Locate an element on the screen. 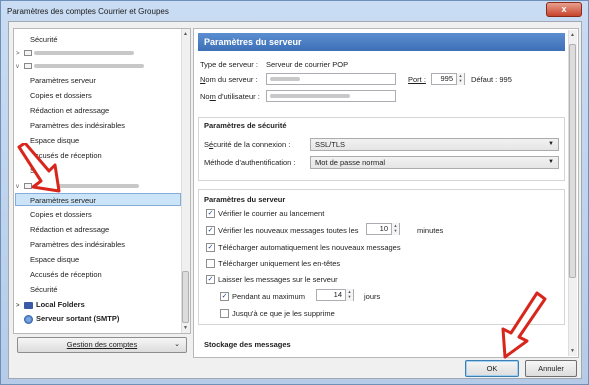 The width and height of the screenshot is (589, 385). select-value: Mot de passe normal is located at coordinates (350, 162).